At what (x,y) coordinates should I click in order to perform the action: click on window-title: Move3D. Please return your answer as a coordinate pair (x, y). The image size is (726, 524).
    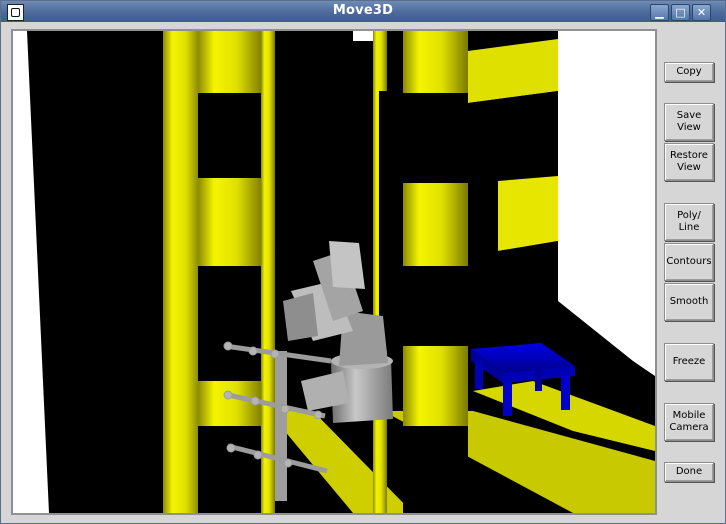
    Looking at the image, I should click on (363, 10).